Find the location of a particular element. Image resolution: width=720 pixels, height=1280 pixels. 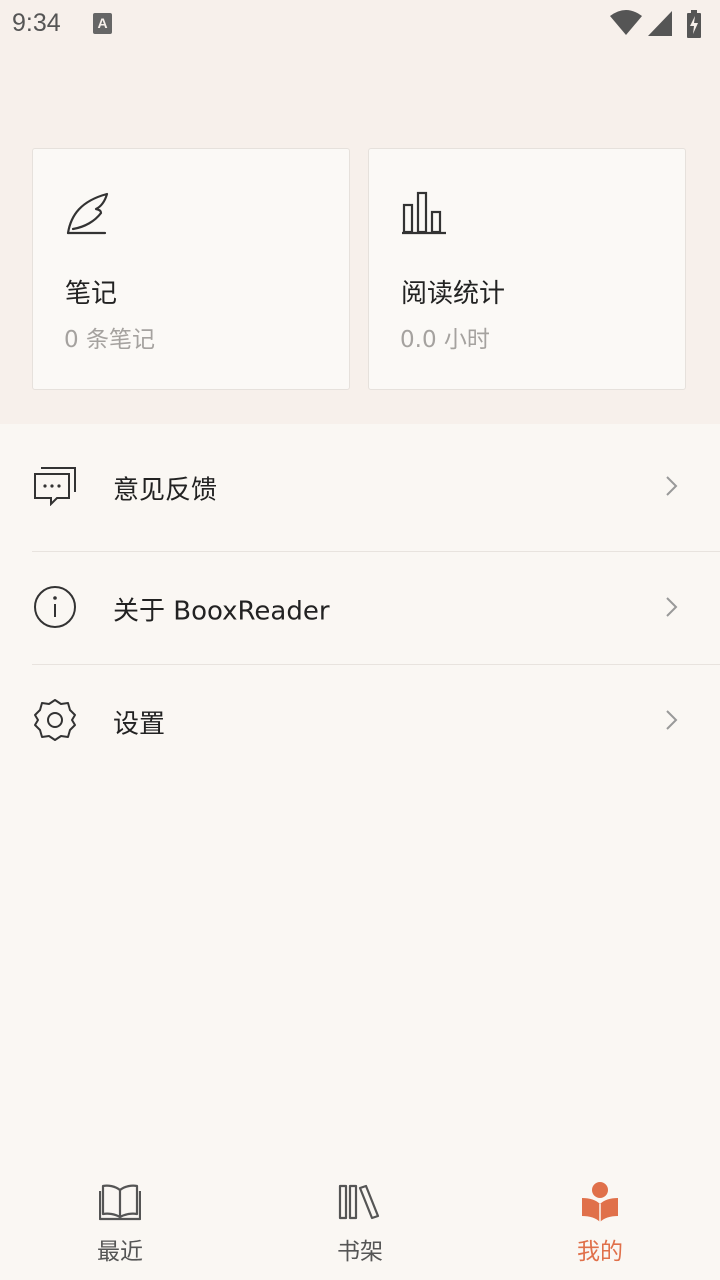

reader-person-icon is located at coordinates (600, 1205).